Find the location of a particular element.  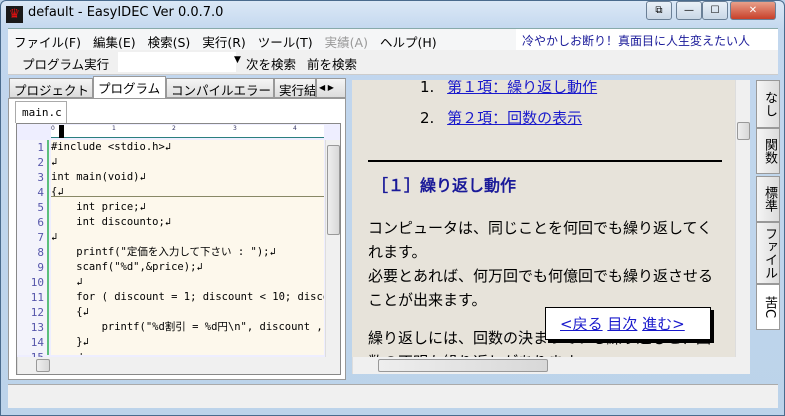

doc-horizontal-scrollbar is located at coordinates (551, 365).